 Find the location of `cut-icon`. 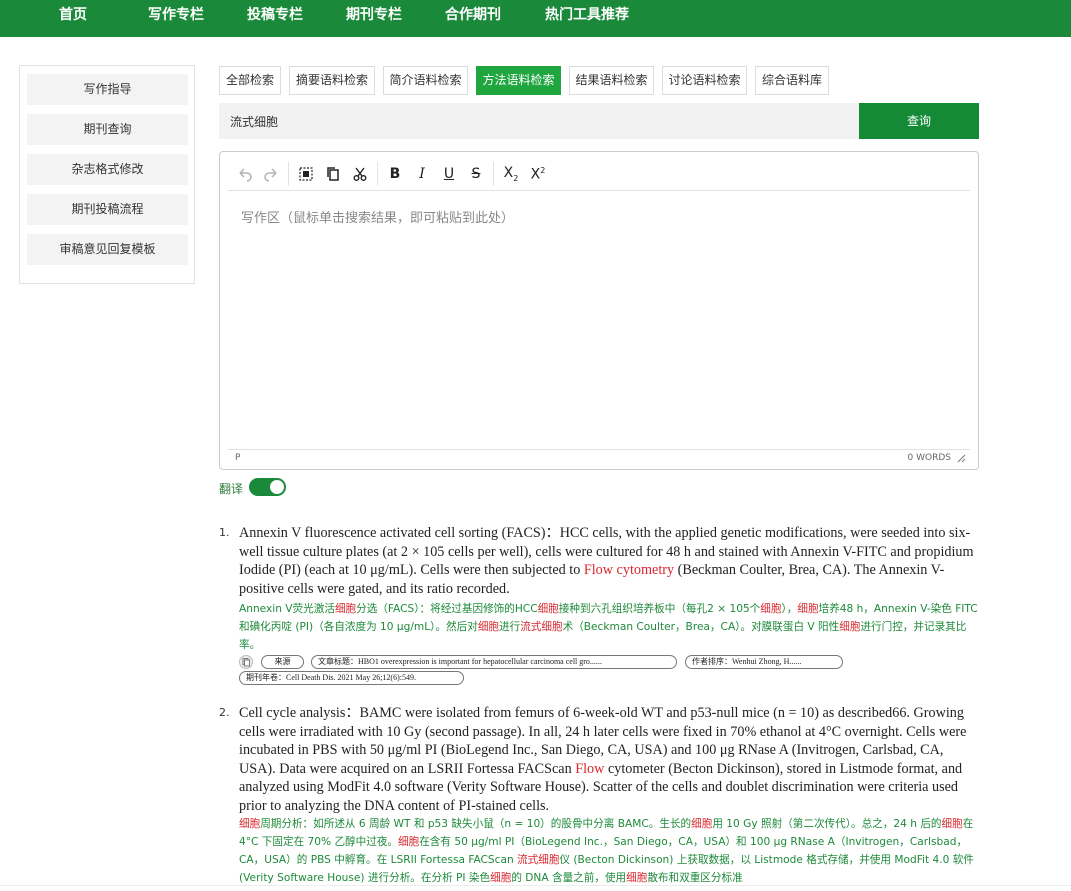

cut-icon is located at coordinates (360, 174).